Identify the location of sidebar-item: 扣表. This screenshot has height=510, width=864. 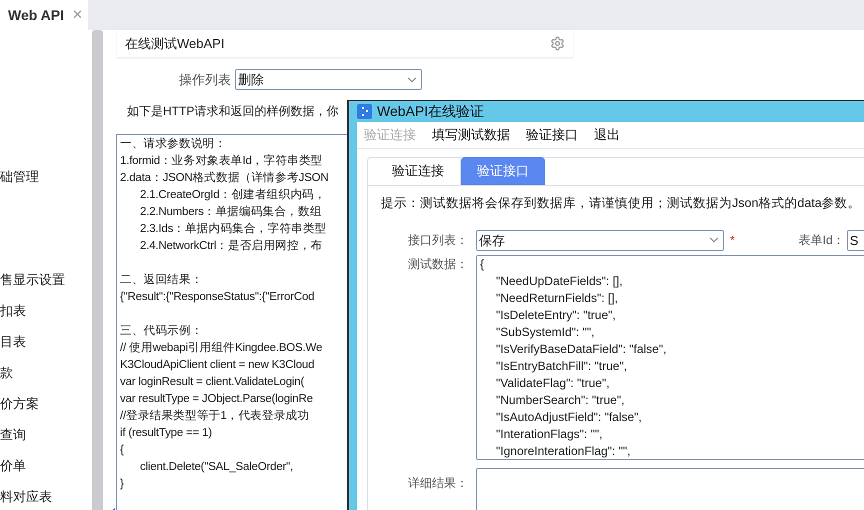
(46, 311).